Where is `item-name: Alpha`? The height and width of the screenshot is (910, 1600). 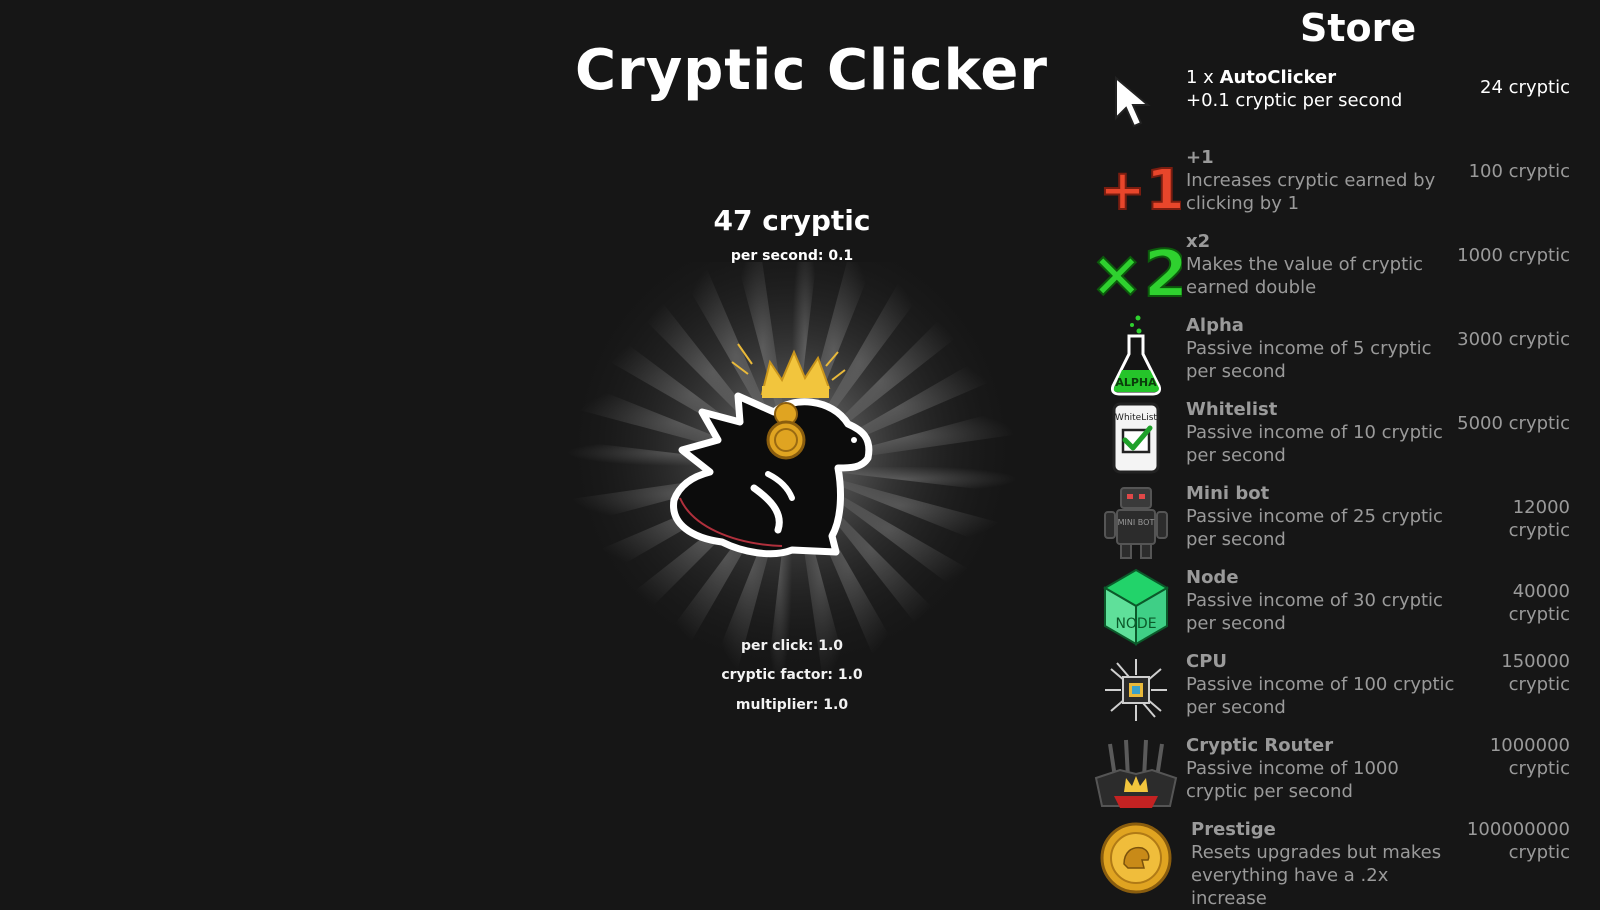 item-name: Alpha is located at coordinates (1215, 325).